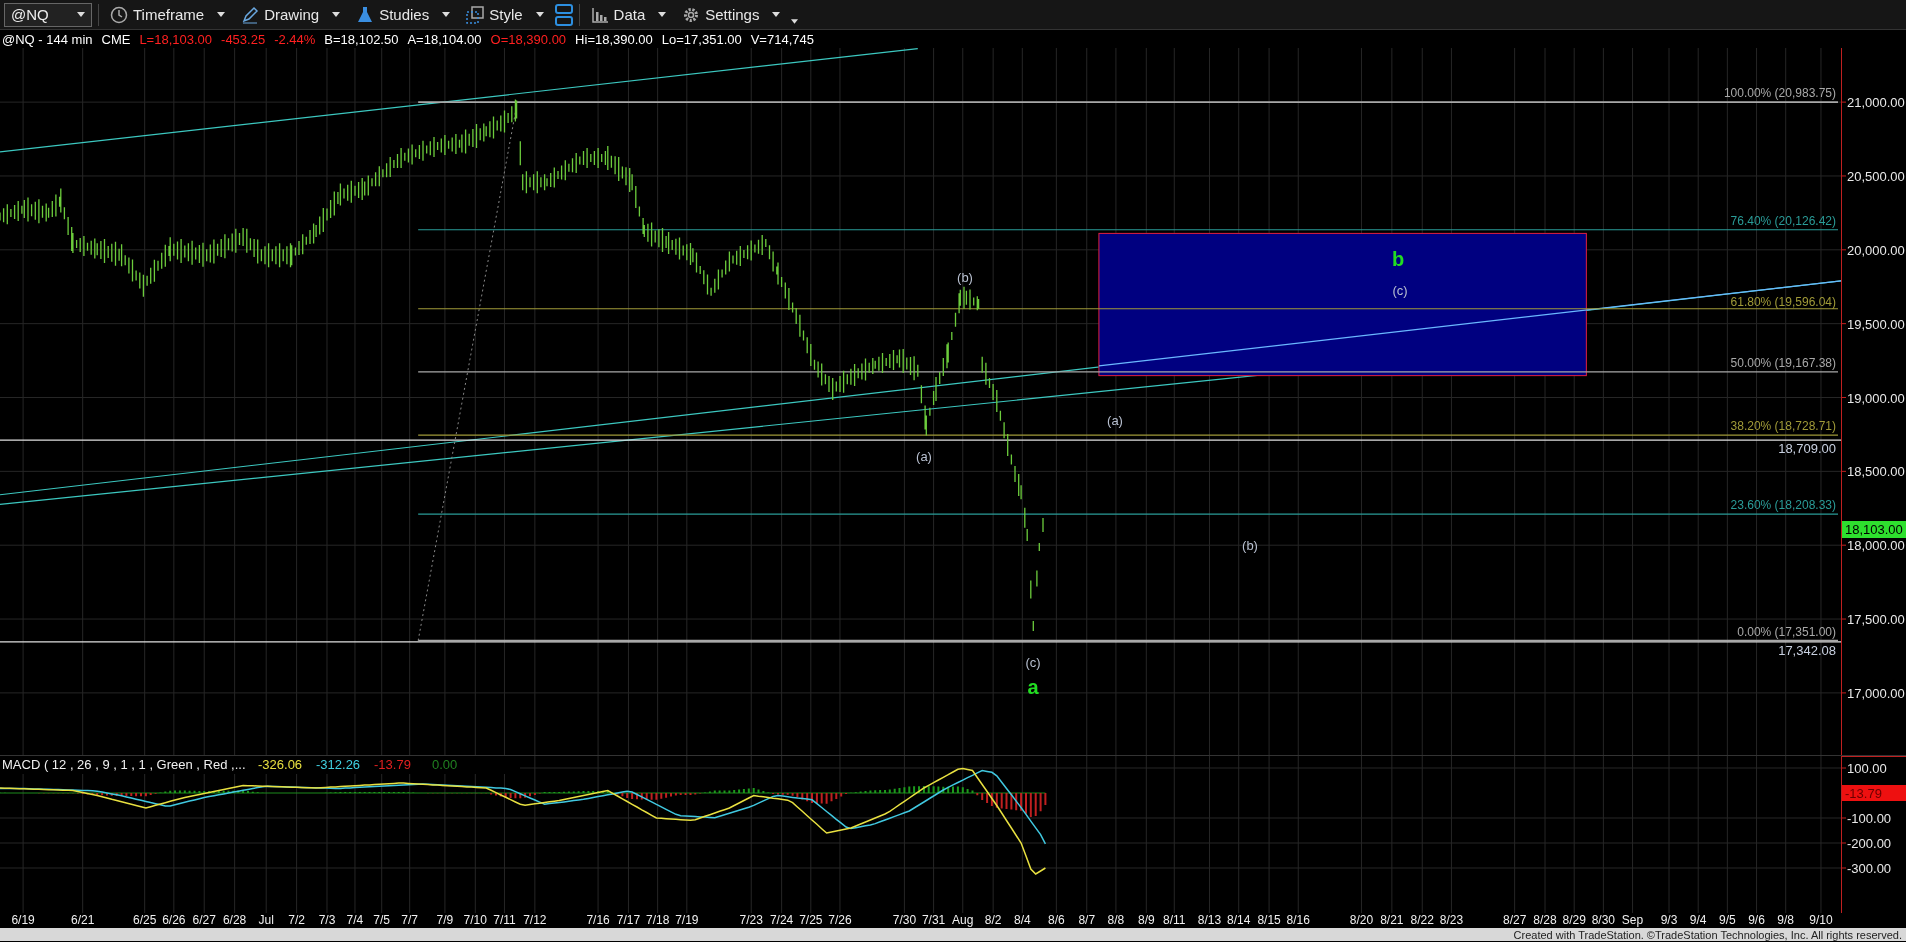 This screenshot has height=942, width=1906. I want to click on fib-level-label: 76.40% (20,126.42), so click(1783, 220).